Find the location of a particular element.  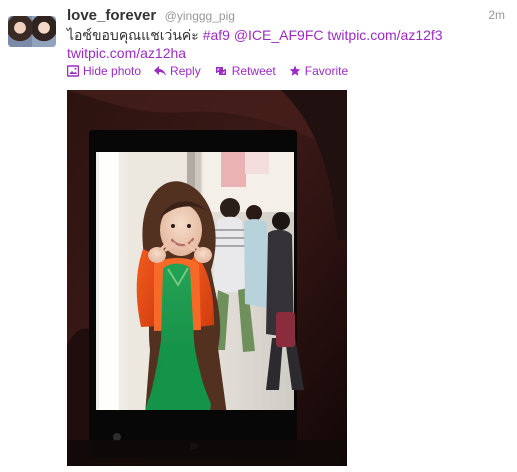

retweet-label: Retweet is located at coordinates (253, 71).